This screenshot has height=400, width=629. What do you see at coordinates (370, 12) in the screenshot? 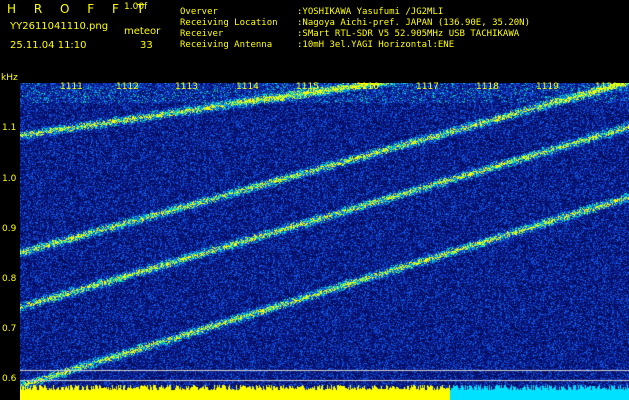
I see `info-value: :YOSHIKAWA Yasufumi /JG2MLI` at bounding box center [370, 12].